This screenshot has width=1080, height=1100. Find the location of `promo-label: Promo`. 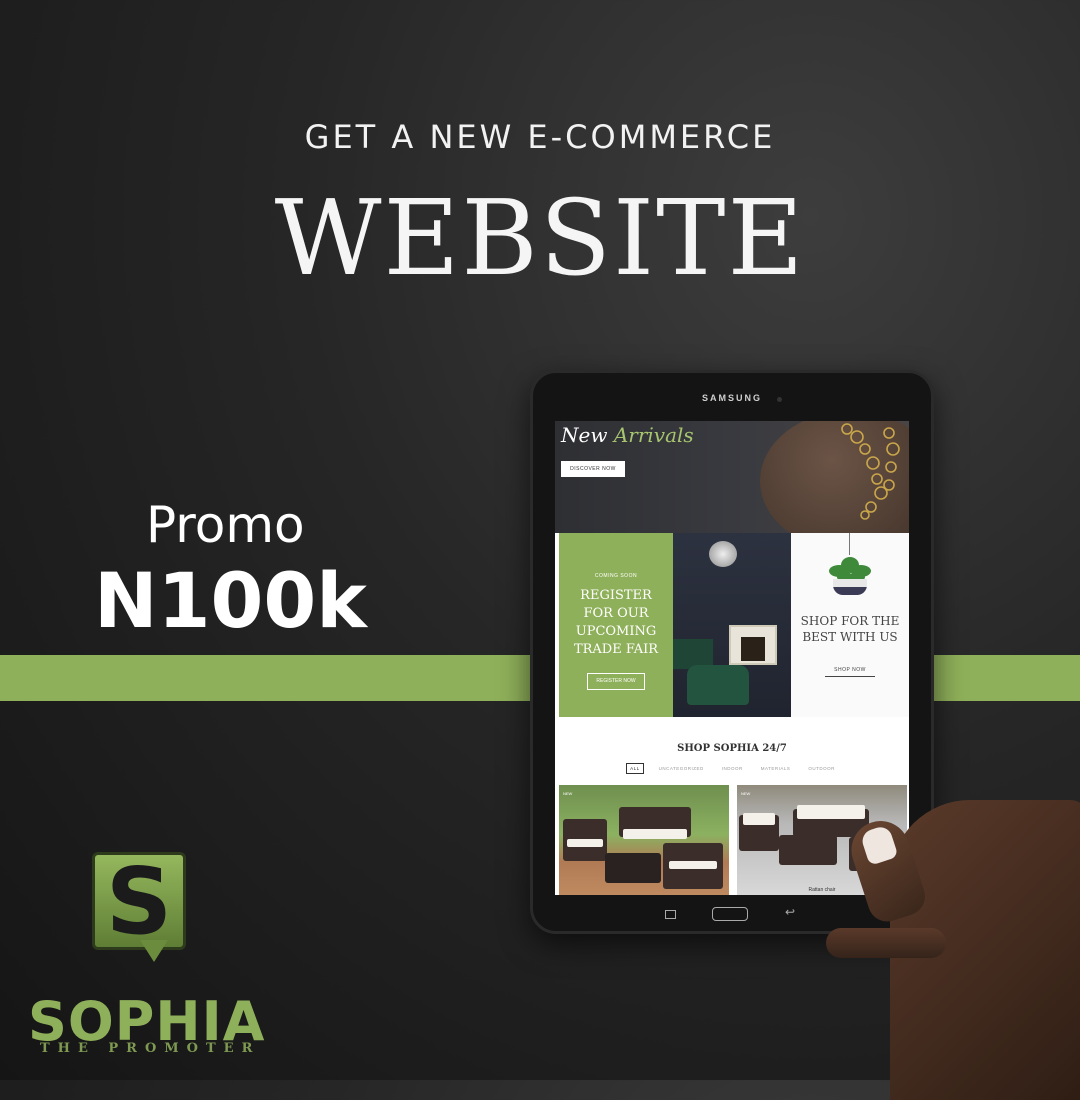

promo-label: Promo is located at coordinates (225, 525).